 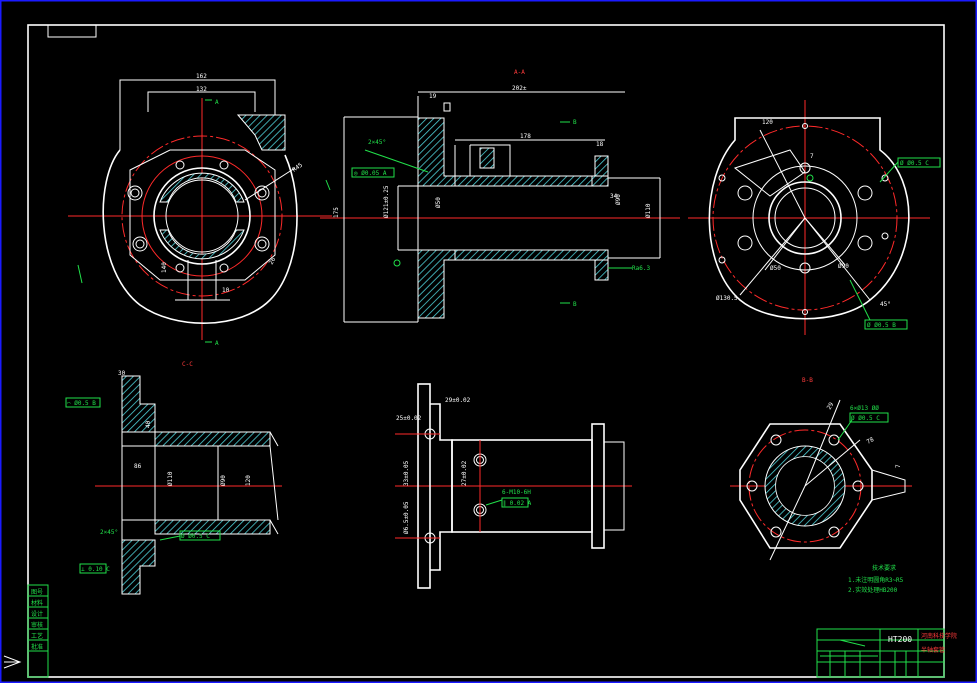 What do you see at coordinates (885, 304) in the screenshot?
I see `dim-45deg: 45°` at bounding box center [885, 304].